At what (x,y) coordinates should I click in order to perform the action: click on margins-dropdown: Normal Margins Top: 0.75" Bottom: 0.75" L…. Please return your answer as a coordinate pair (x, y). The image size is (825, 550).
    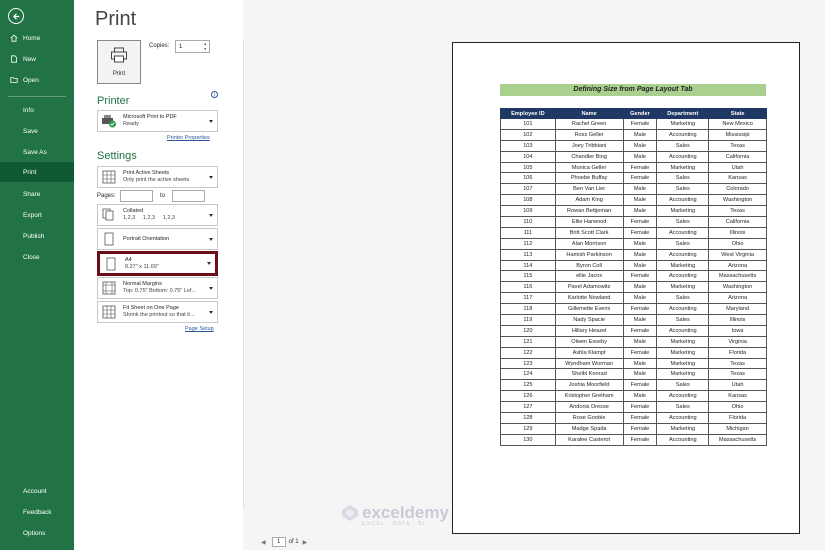
    Looking at the image, I should click on (157, 288).